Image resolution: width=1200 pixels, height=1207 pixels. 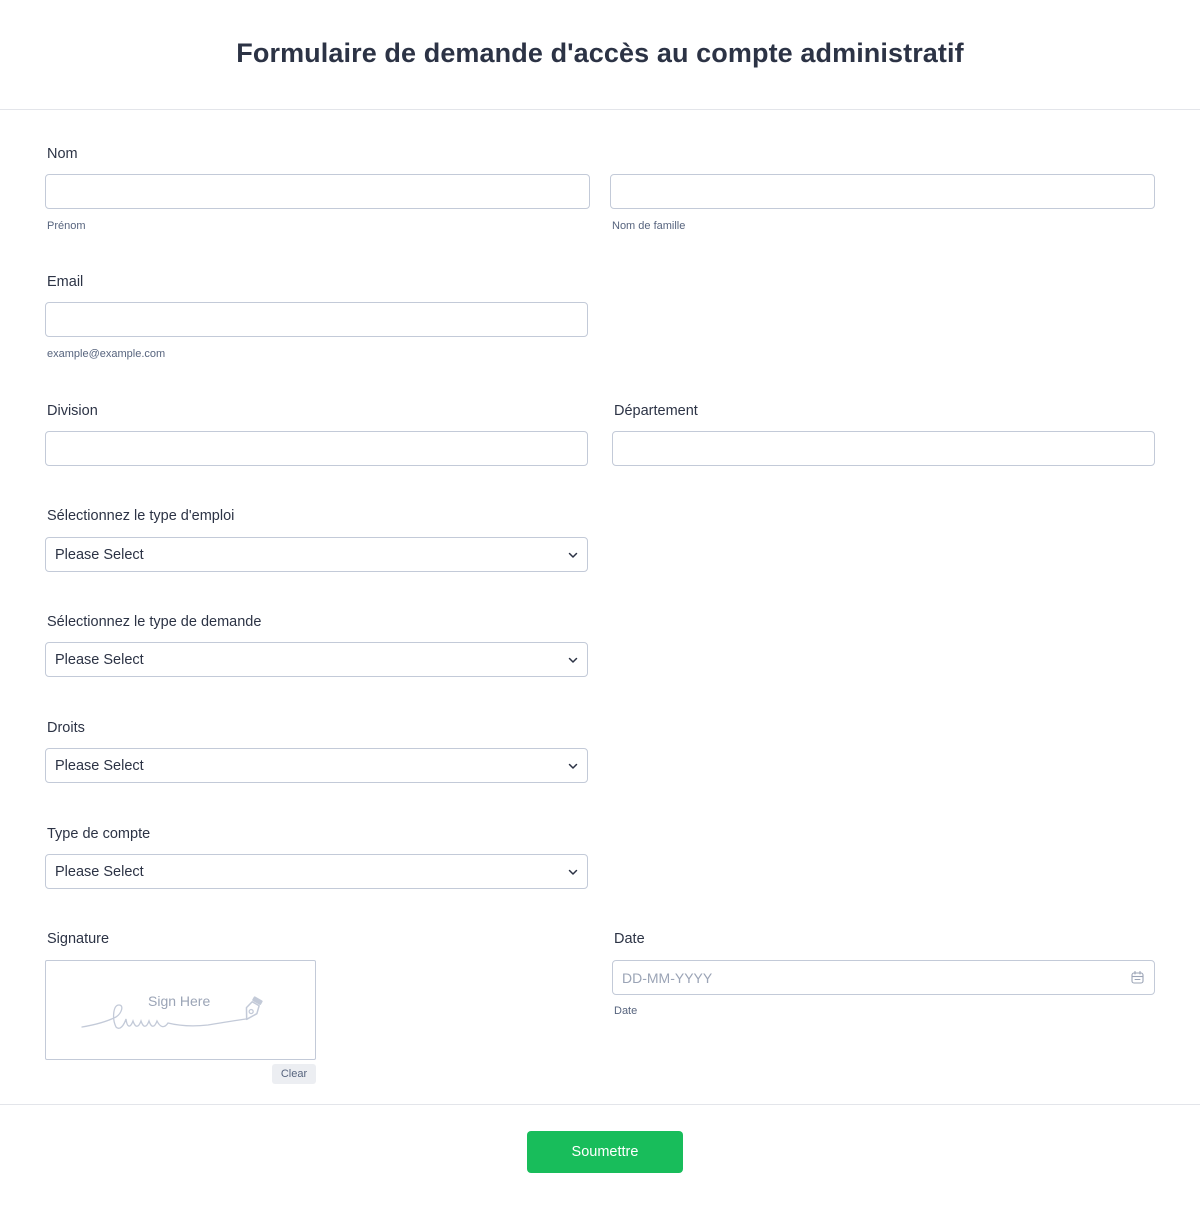 I want to click on division-input, so click(x=316, y=448).